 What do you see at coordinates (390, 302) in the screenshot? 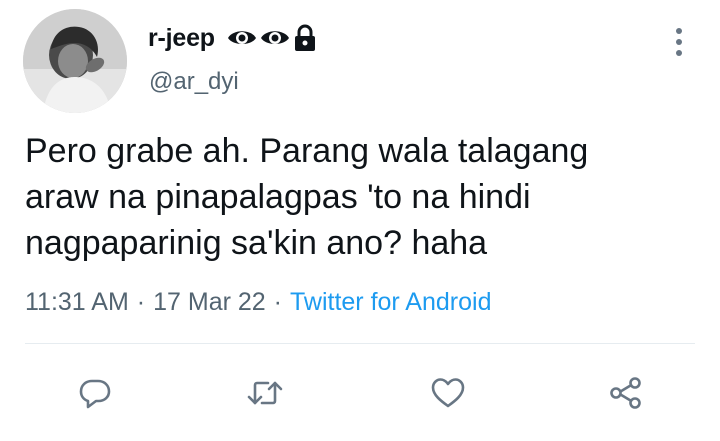
I see `tweet-source-link: Twitter for Android` at bounding box center [390, 302].